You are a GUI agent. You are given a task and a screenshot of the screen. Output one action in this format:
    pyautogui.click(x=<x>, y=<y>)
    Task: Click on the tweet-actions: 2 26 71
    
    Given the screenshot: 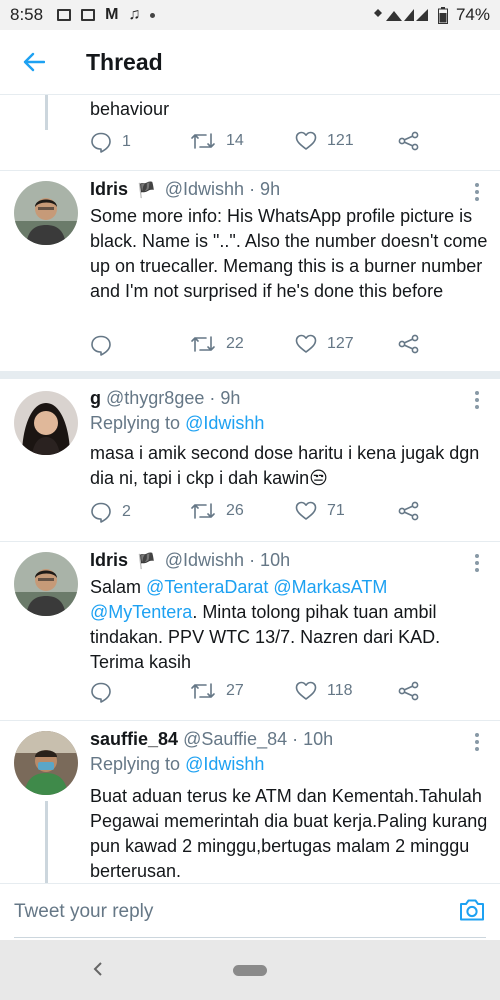 What is the action you would take?
    pyautogui.click(x=290, y=515)
    